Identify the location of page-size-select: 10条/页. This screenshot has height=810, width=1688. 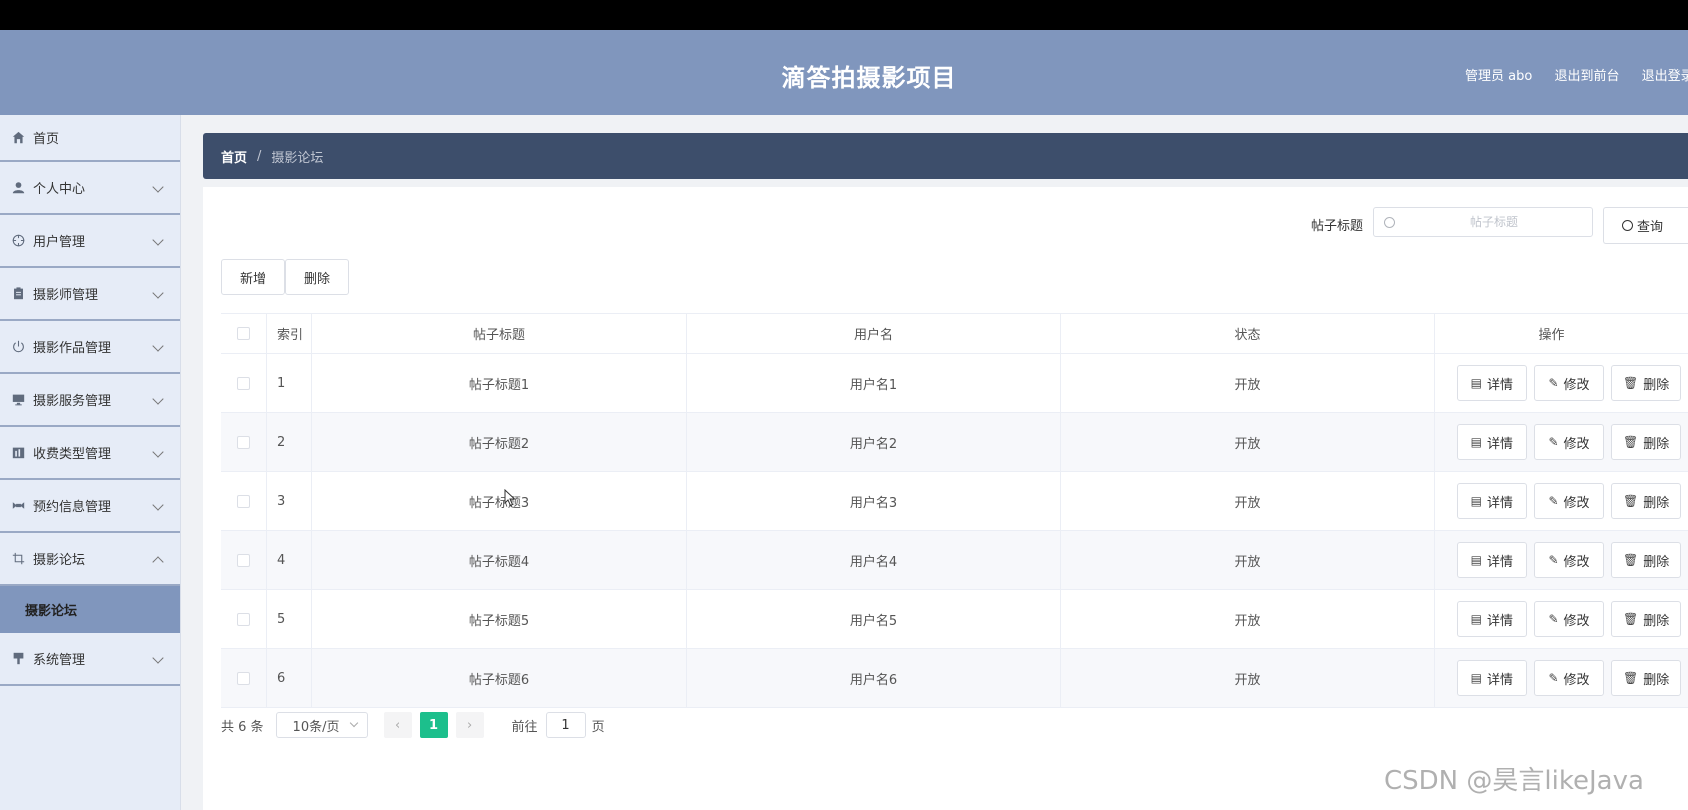
(321, 725).